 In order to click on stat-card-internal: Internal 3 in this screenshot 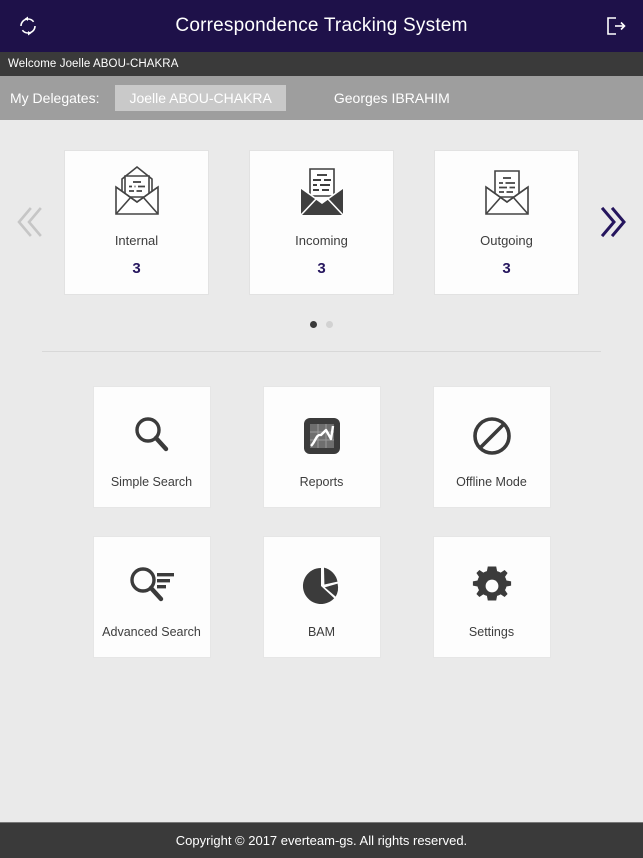, I will do `click(136, 222)`.